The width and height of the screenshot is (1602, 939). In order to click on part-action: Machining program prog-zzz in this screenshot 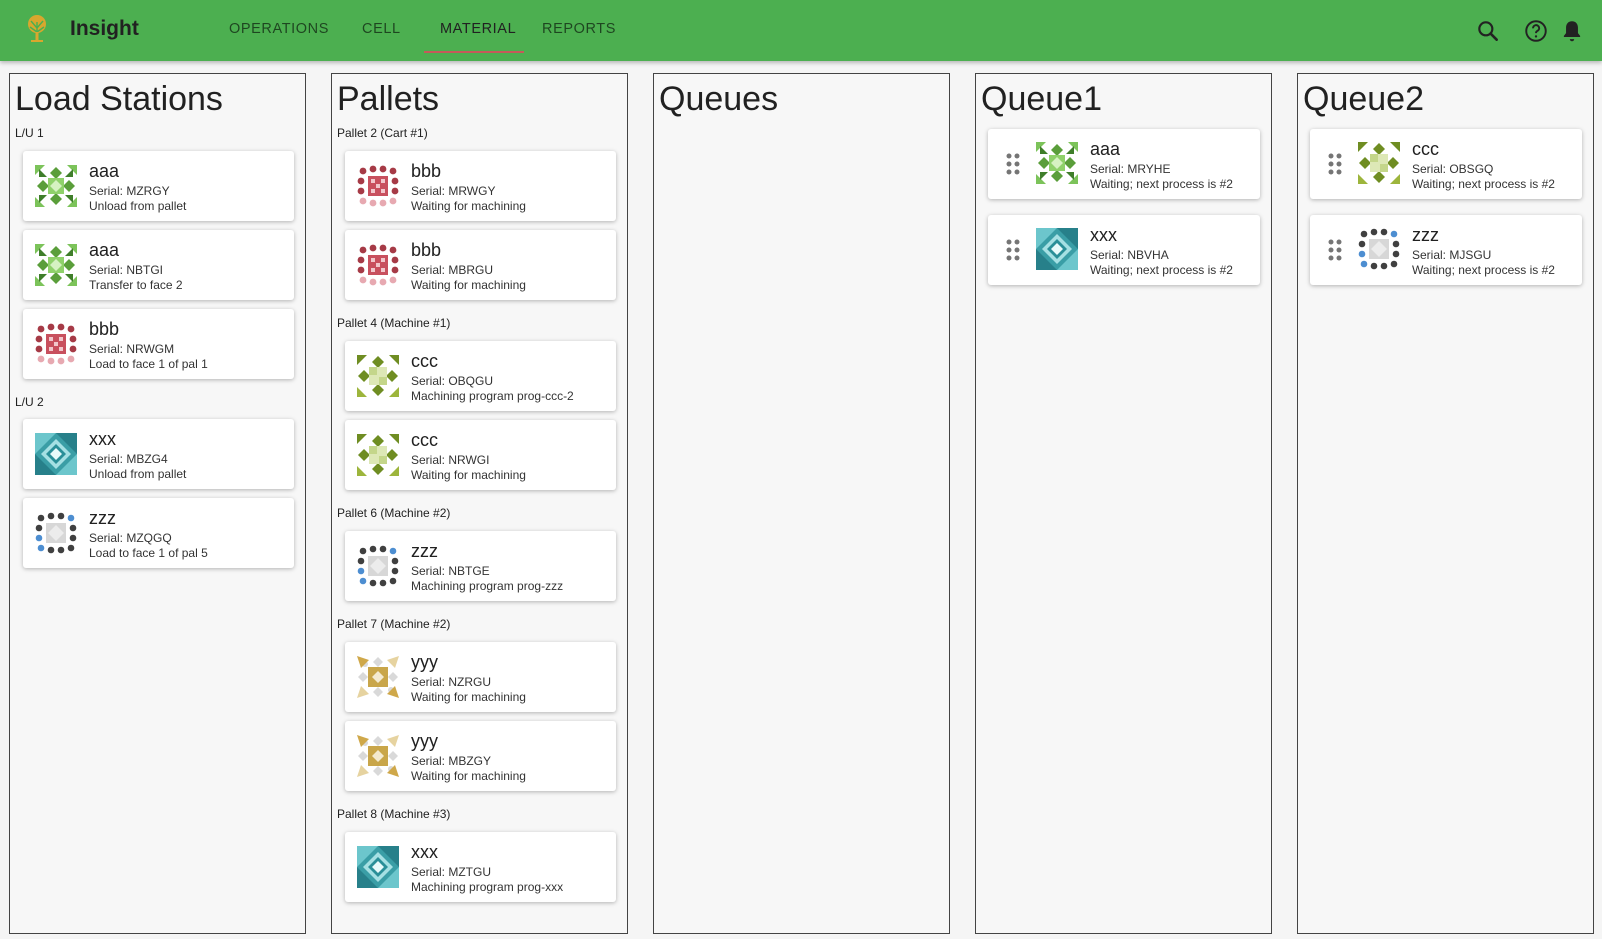, I will do `click(487, 586)`.